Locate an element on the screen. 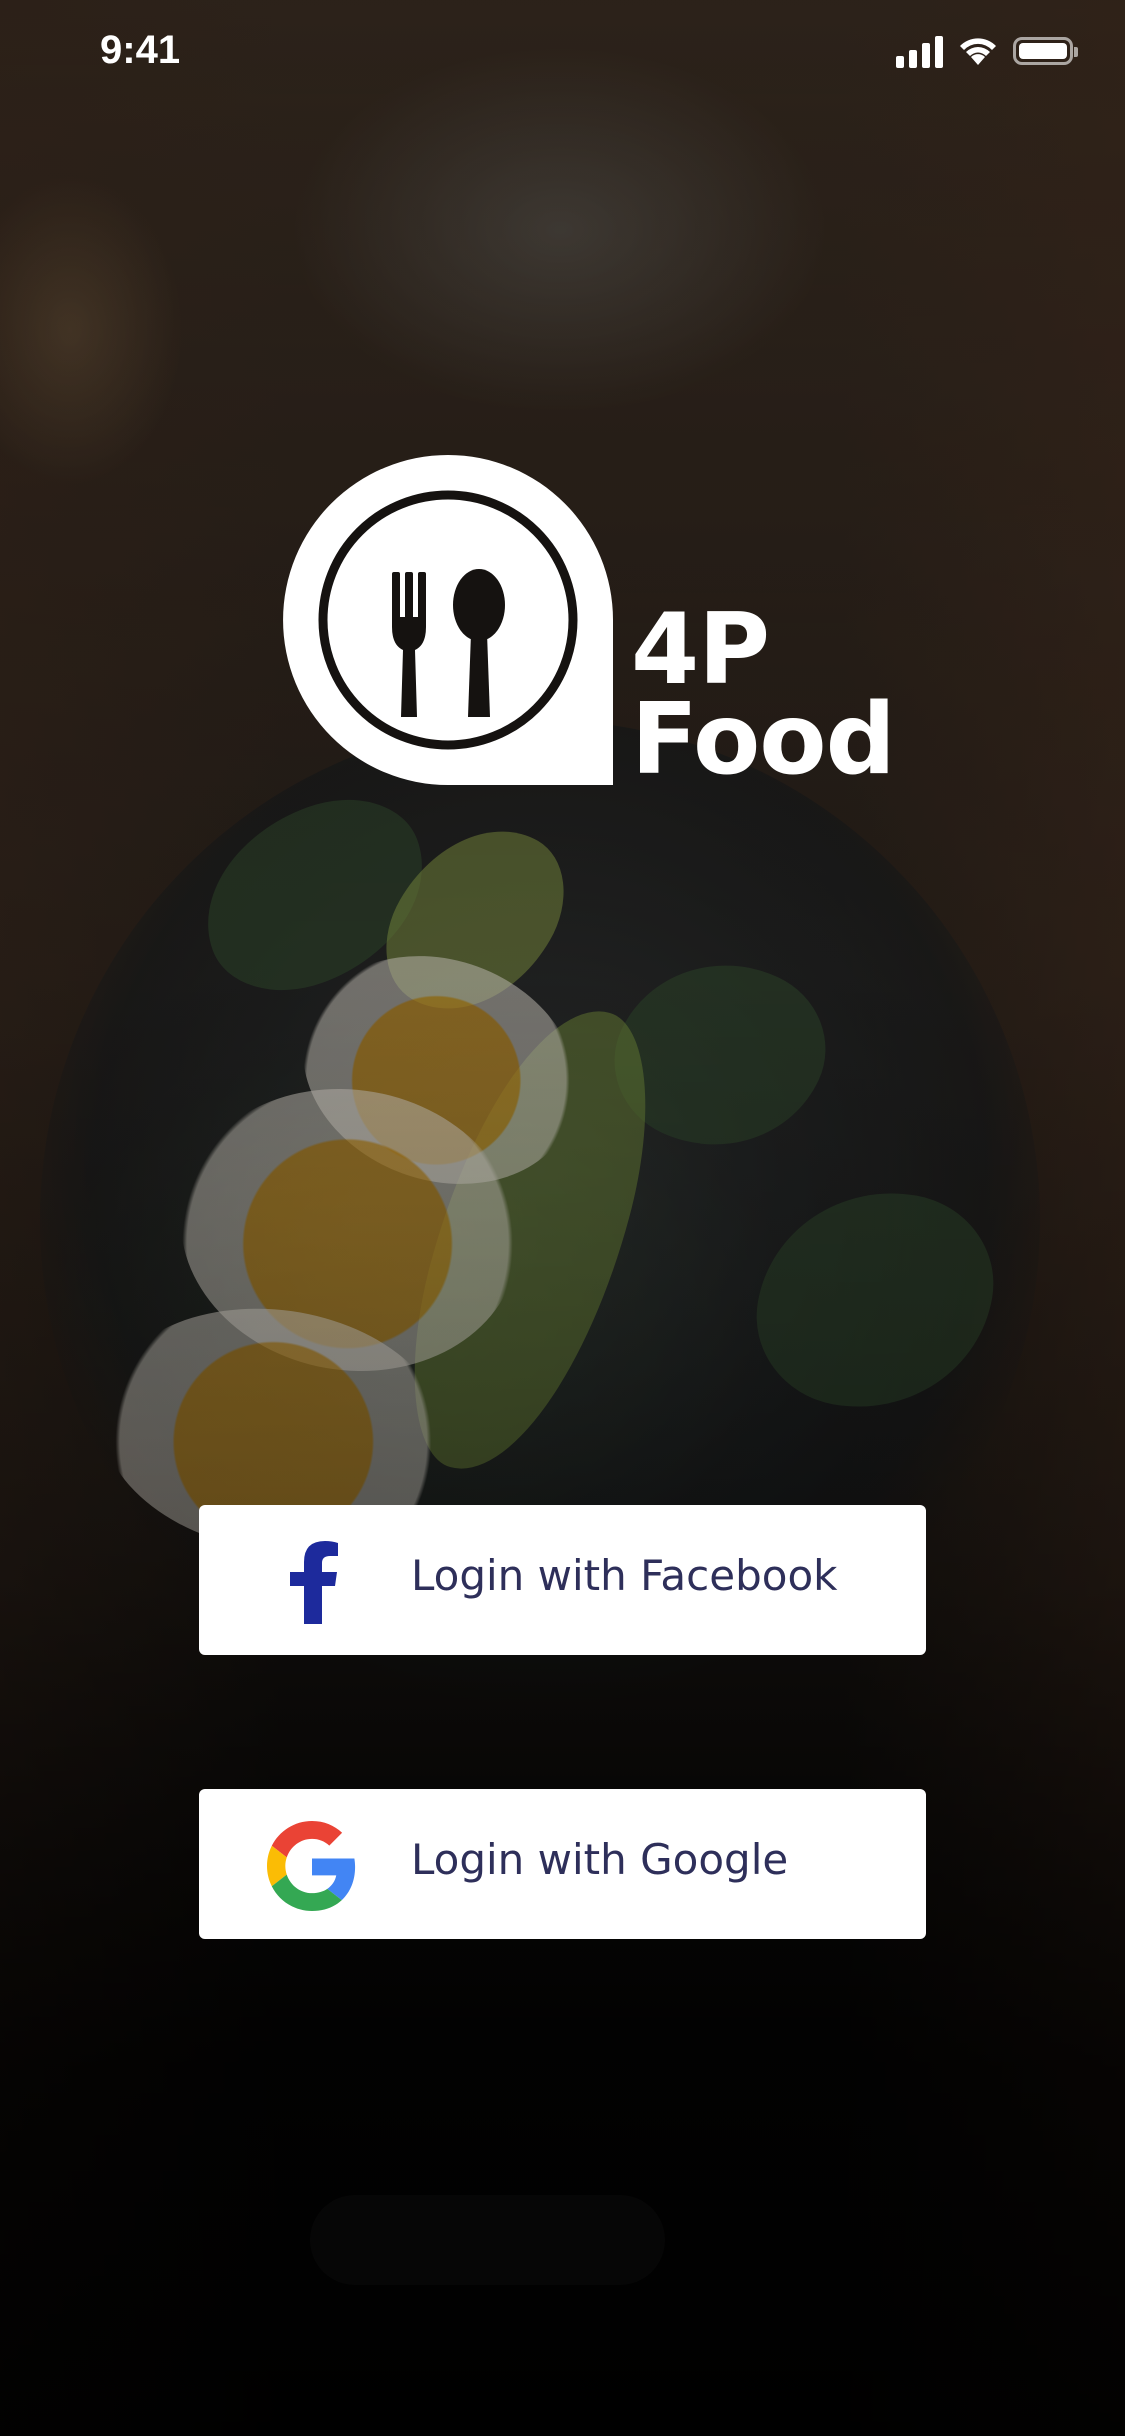  status-time: 9:41 is located at coordinates (140, 50).